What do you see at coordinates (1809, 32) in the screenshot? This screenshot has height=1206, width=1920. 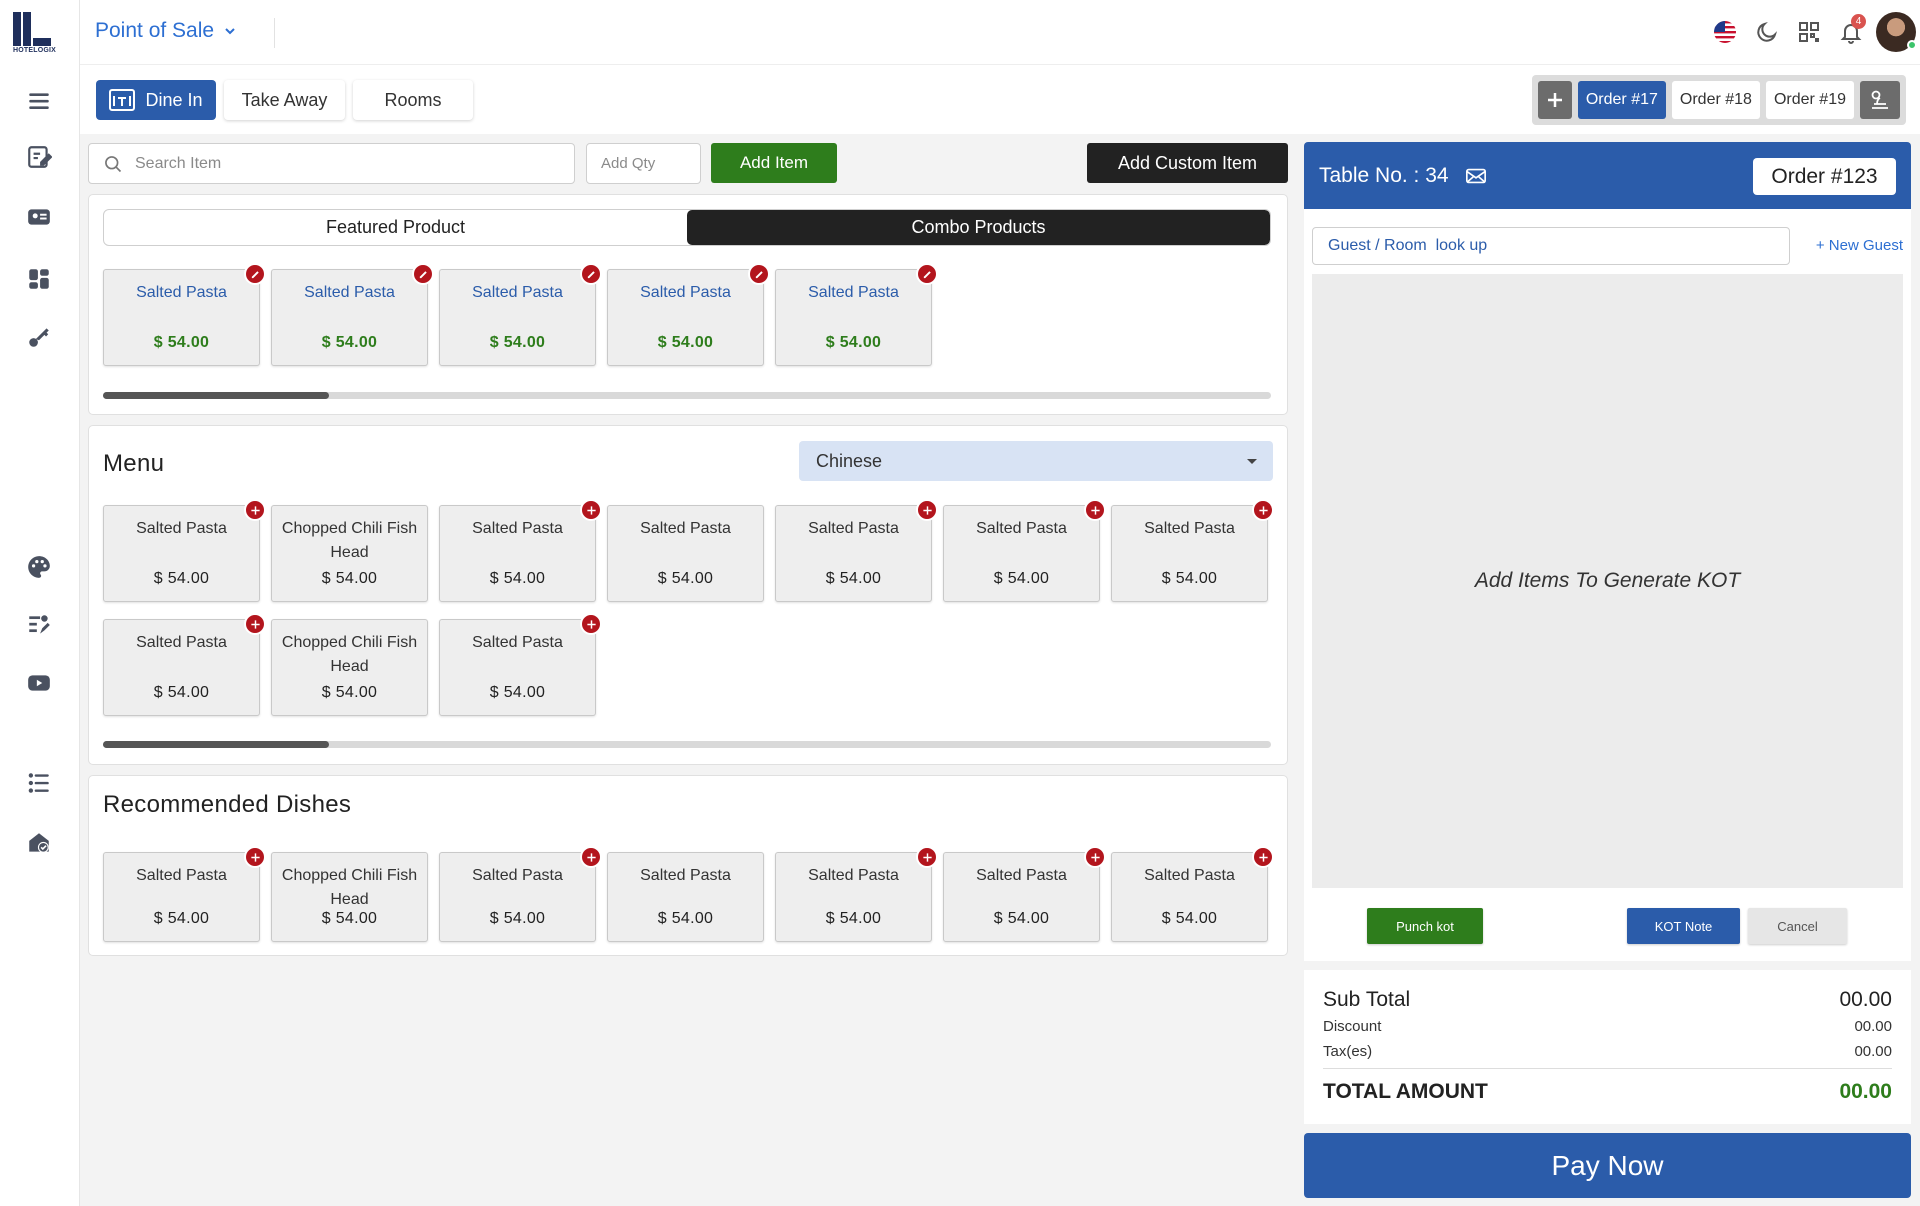 I see `qr-grid-icon` at bounding box center [1809, 32].